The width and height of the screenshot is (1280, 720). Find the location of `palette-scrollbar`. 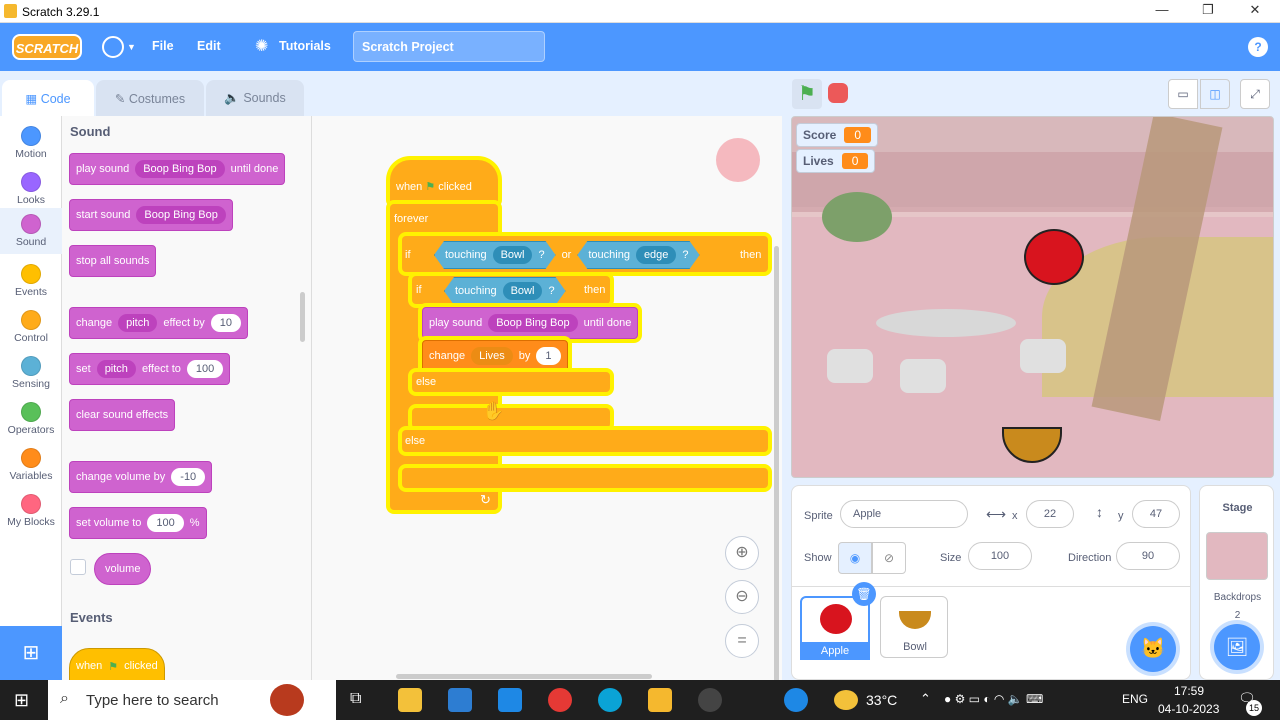

palette-scrollbar is located at coordinates (302, 317).